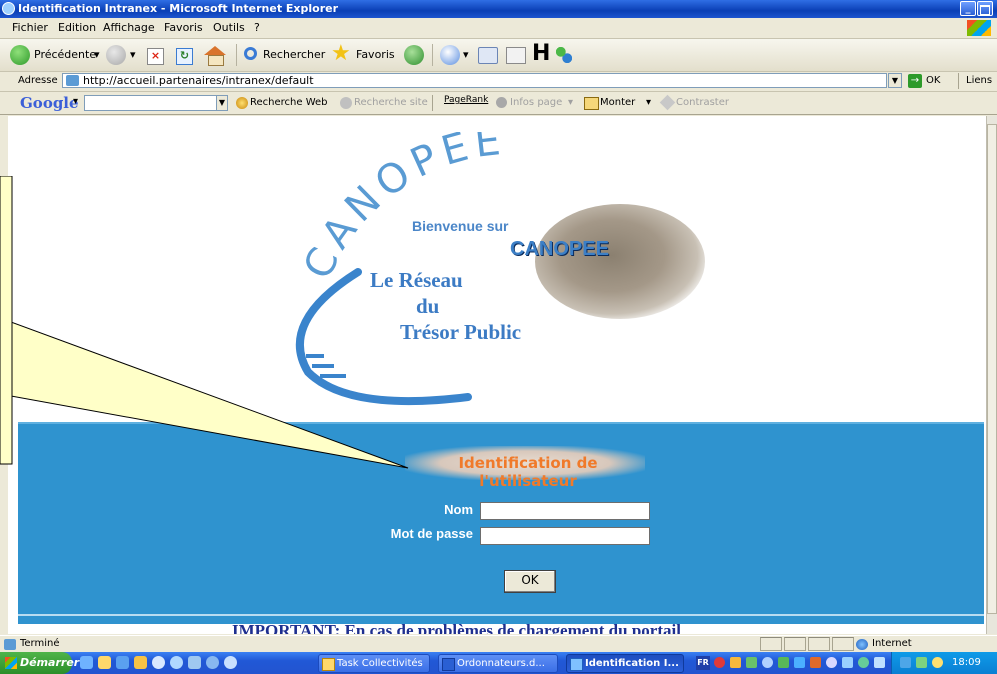  I want to click on maximize-button, so click(985, 8).